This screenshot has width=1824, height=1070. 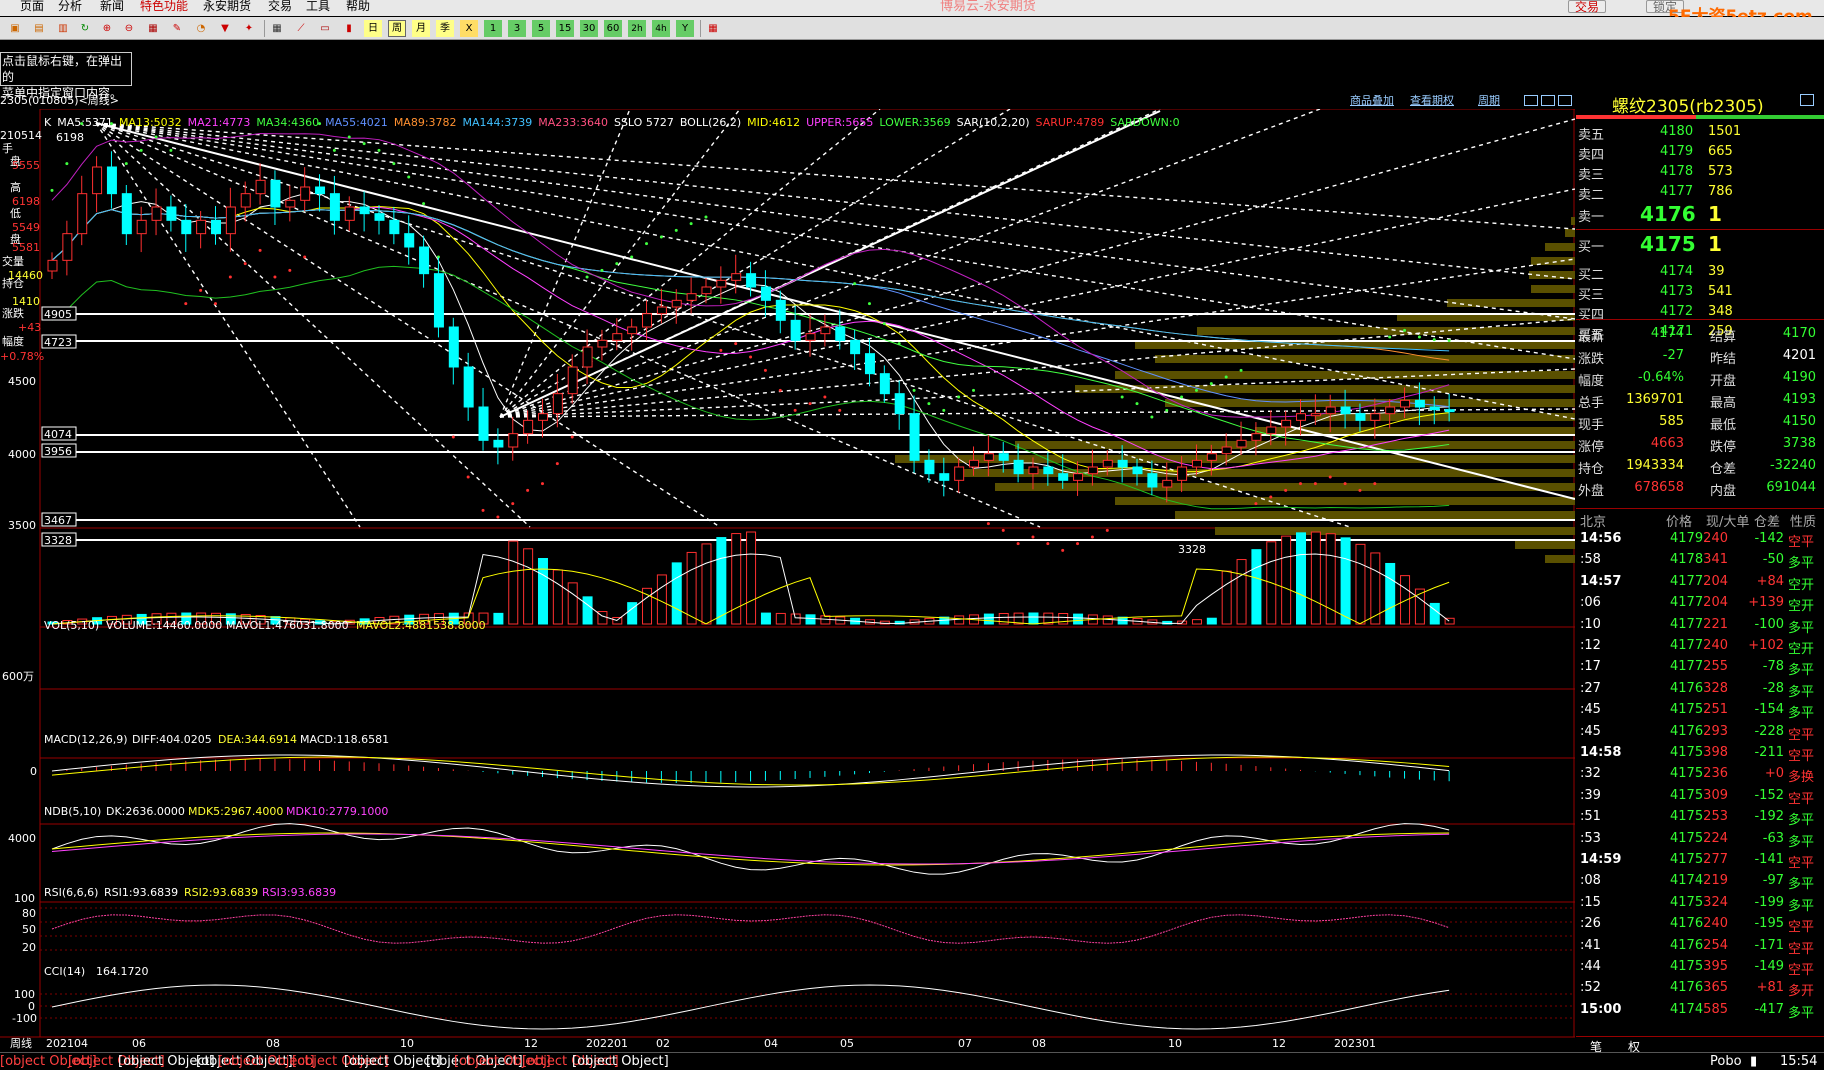 I want to click on trade-time: :45, so click(x=1590, y=731).